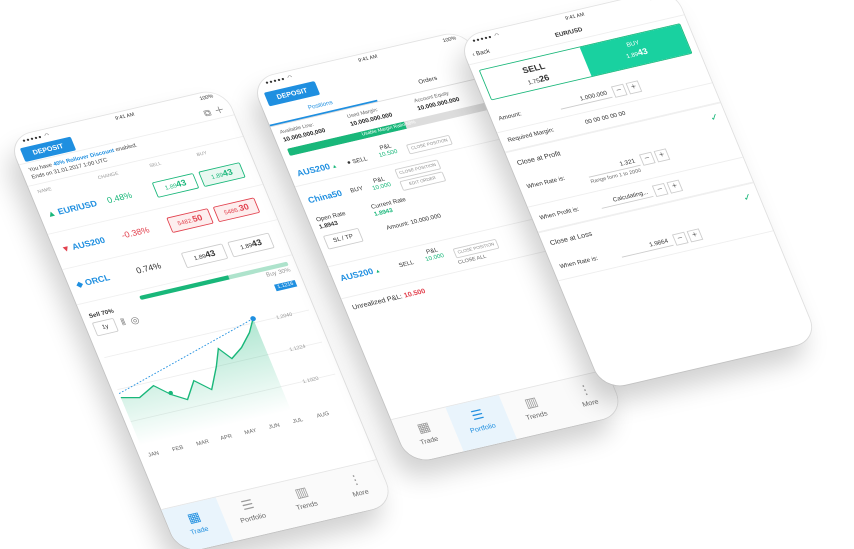 Image resolution: width=854 pixels, height=549 pixels. What do you see at coordinates (298, 348) in the screenshot?
I see `y-label: 1.1224` at bounding box center [298, 348].